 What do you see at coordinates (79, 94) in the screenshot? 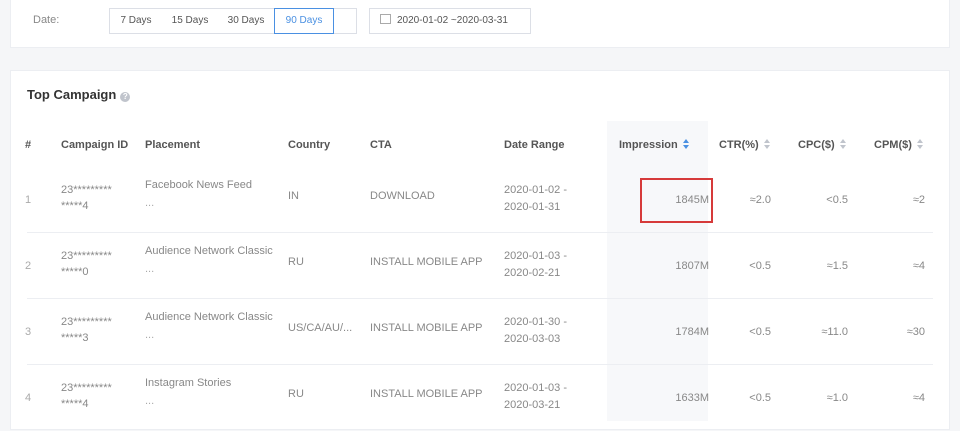
I see `section-title: Top Campaign?` at bounding box center [79, 94].